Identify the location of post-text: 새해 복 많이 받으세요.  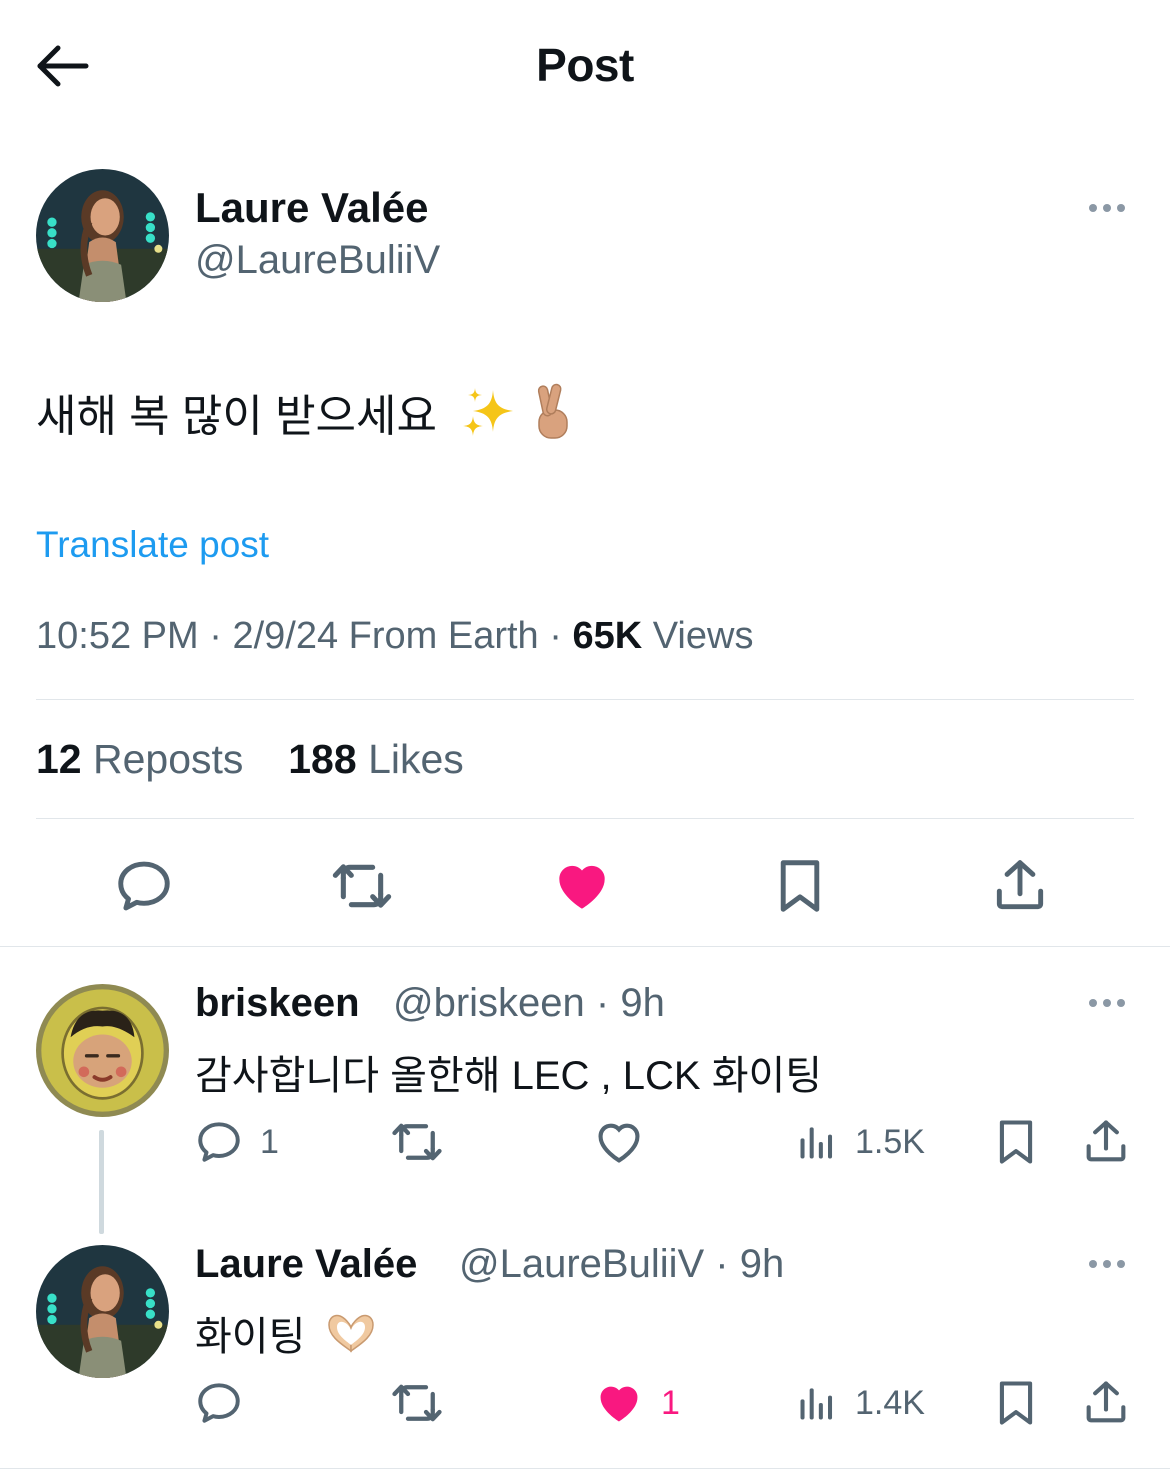
(306, 412).